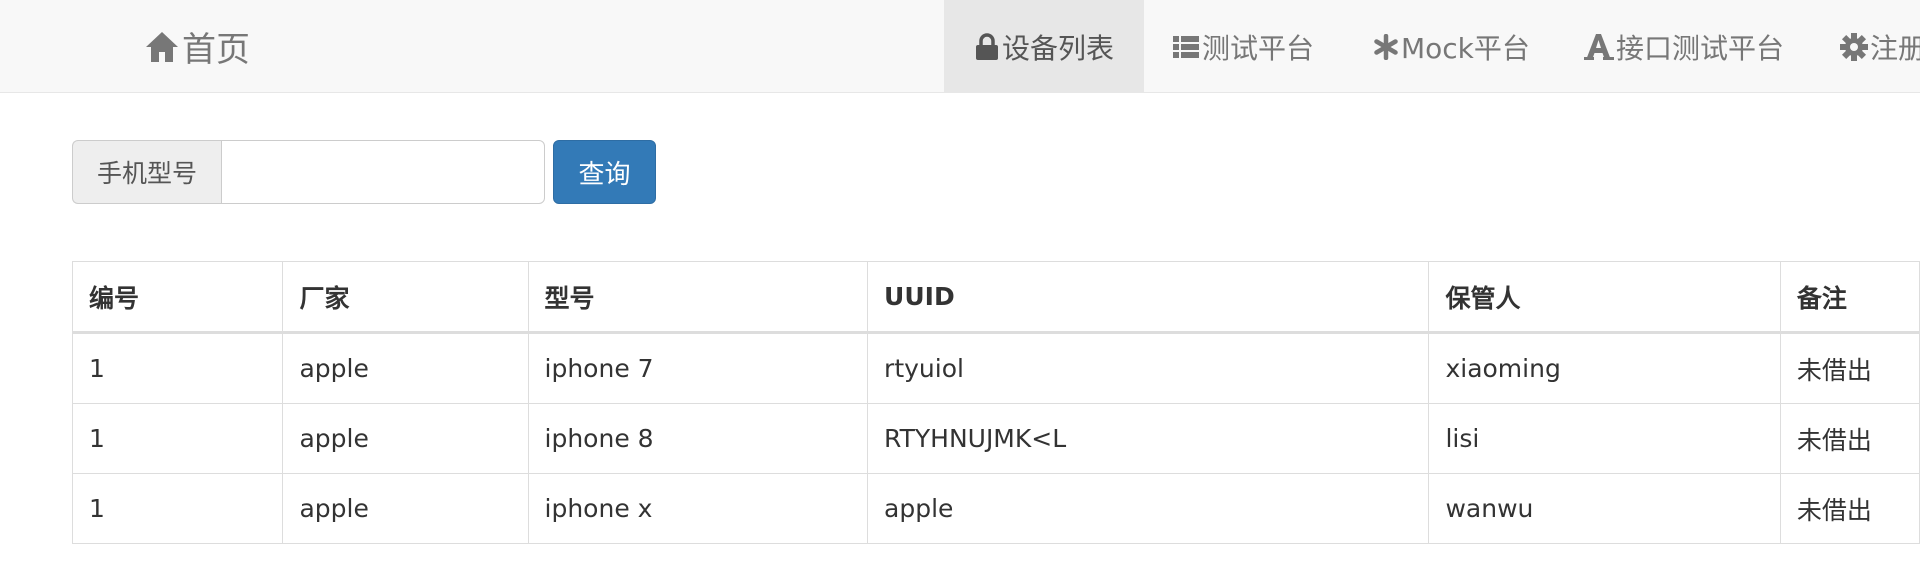 This screenshot has height=565, width=1920. Describe the element at coordinates (1148, 368) in the screenshot. I see `cell-uuid: rtyuiol` at that location.